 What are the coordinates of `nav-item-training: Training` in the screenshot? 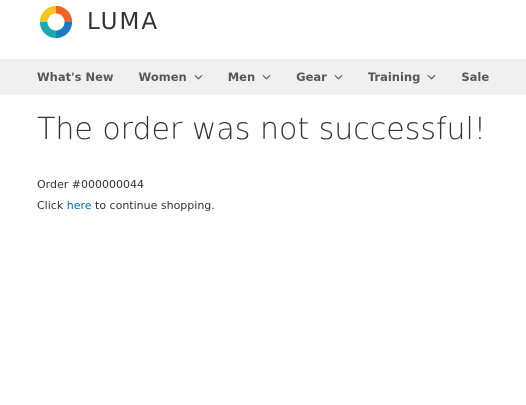 It's located at (402, 77).